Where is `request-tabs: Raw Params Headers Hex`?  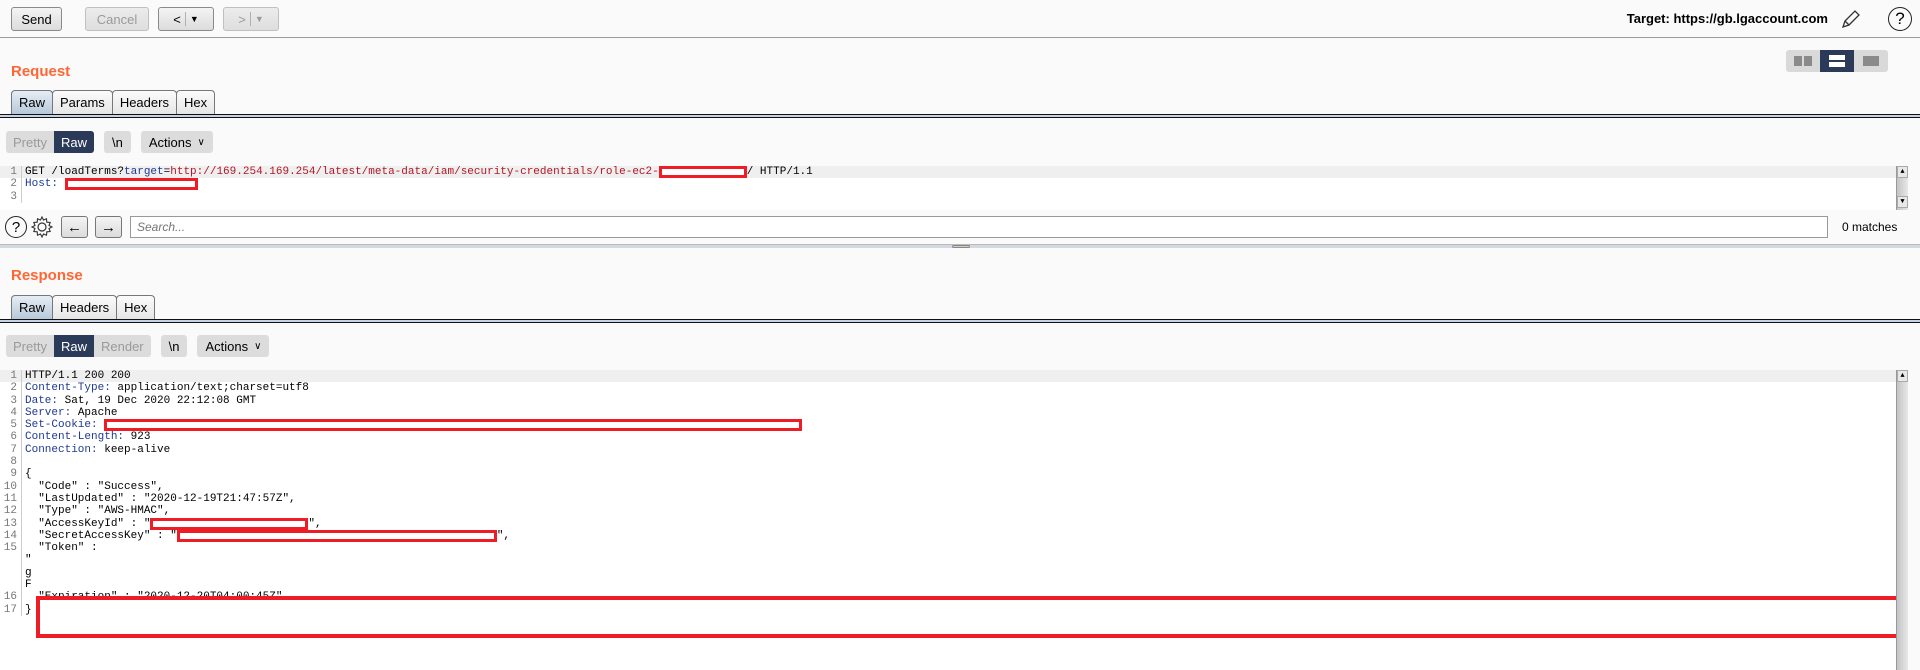 request-tabs: Raw Params Headers Hex is located at coordinates (113, 102).